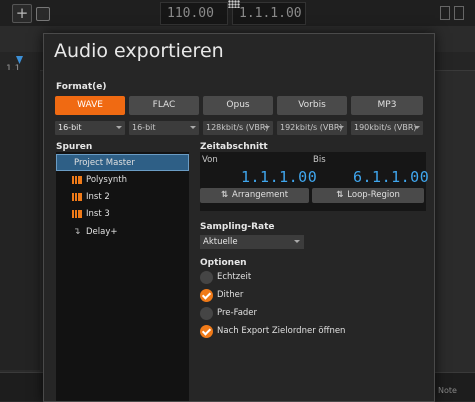 The width and height of the screenshot is (475, 402). What do you see at coordinates (194, 13) in the screenshot?
I see `tempo-display: 110.00` at bounding box center [194, 13].